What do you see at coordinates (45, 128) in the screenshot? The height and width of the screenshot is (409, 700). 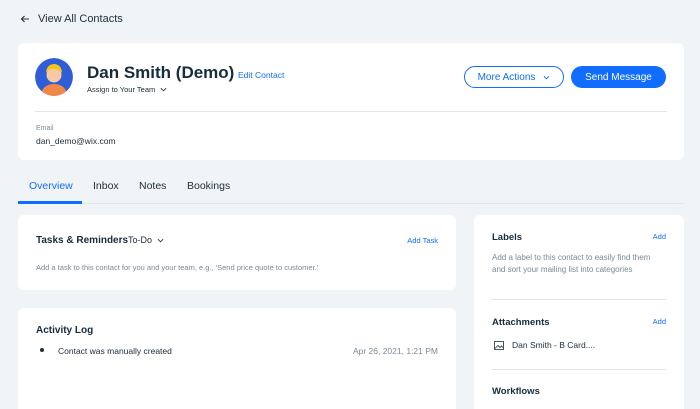 I see `email-label: Email` at bounding box center [45, 128].